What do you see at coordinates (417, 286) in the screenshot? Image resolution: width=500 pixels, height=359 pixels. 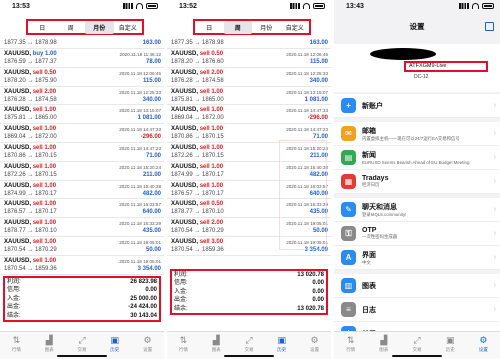 I see `settings-item: ▥ 图表 ›` at bounding box center [417, 286].